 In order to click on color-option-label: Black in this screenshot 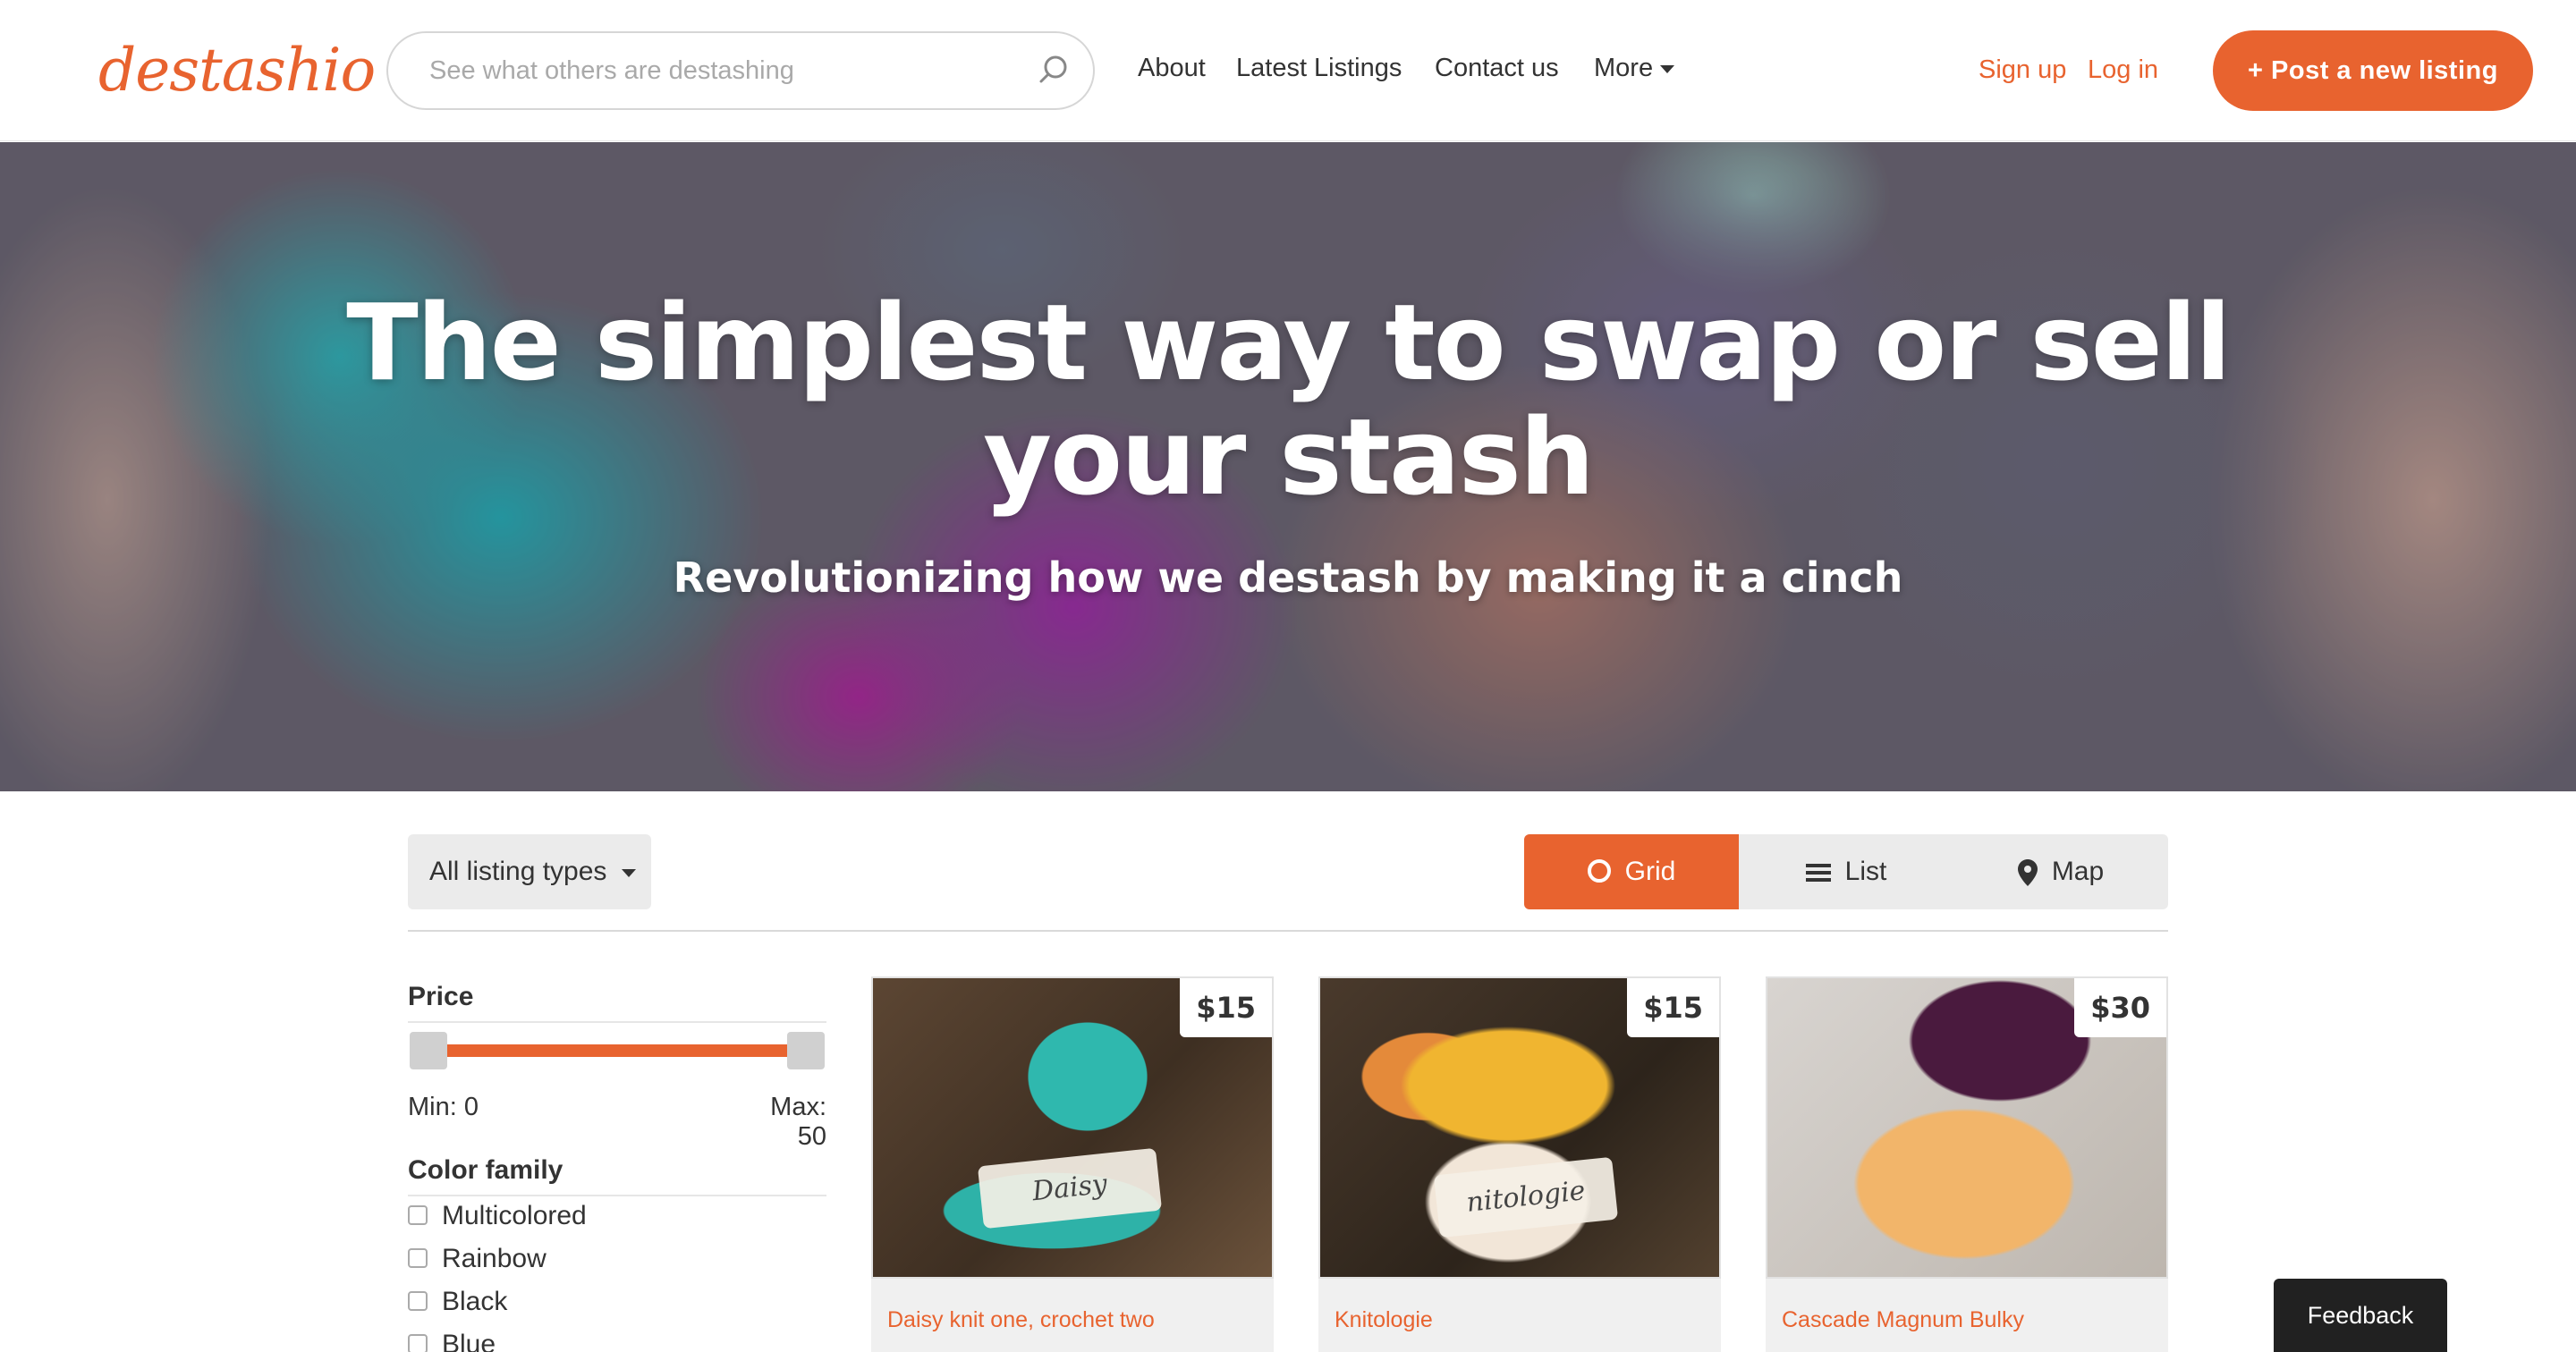, I will do `click(475, 1301)`.